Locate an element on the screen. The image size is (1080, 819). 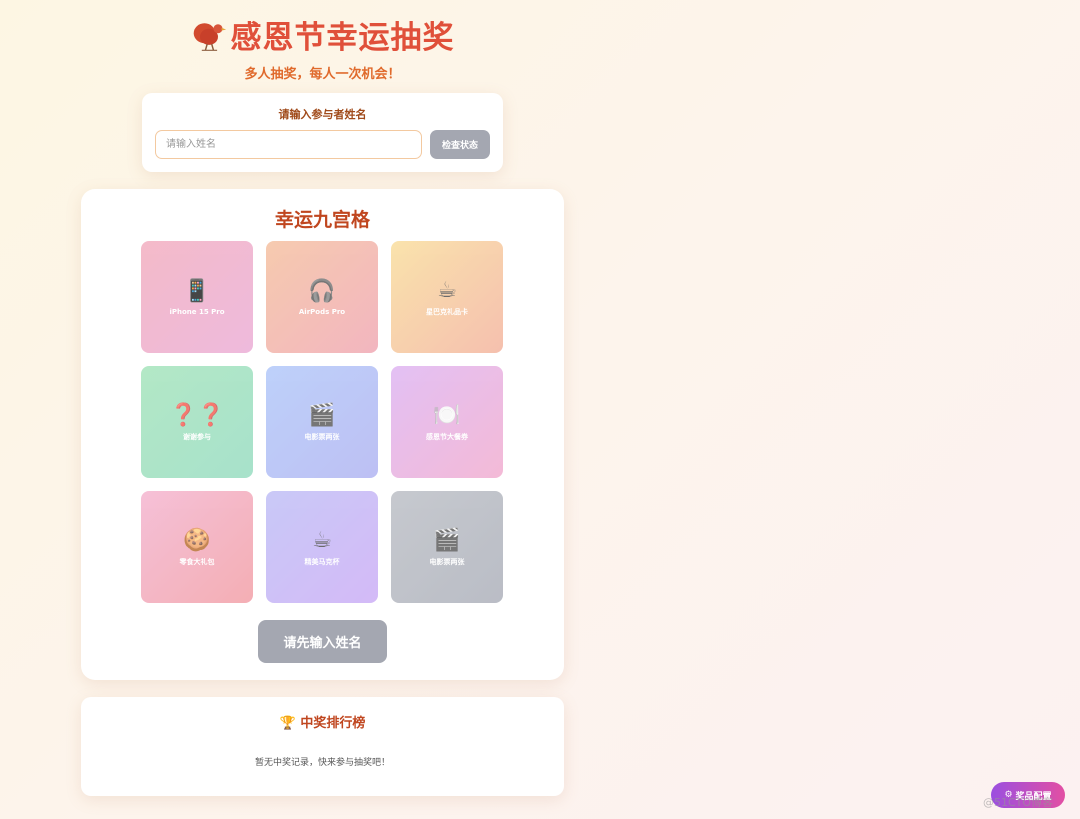
prize-icon: 🍽️ is located at coordinates (447, 415).